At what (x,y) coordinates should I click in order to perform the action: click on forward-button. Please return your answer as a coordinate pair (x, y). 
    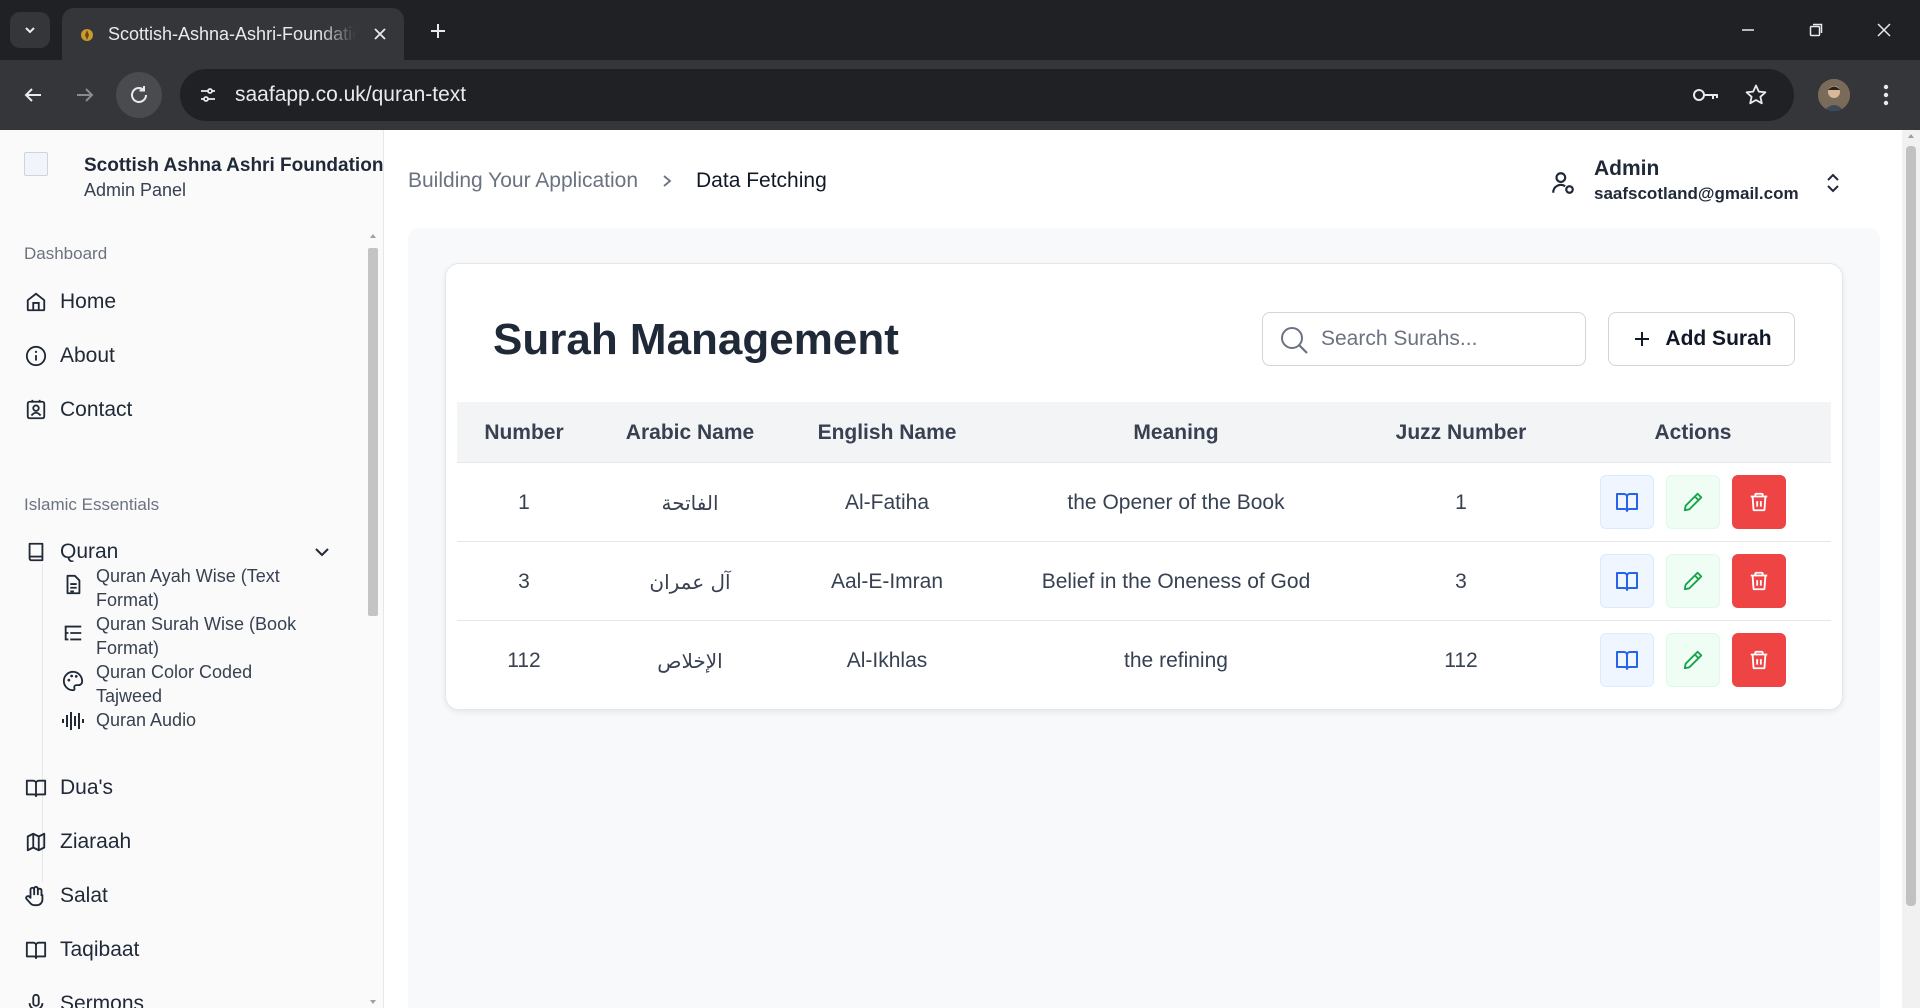
    Looking at the image, I should click on (85, 95).